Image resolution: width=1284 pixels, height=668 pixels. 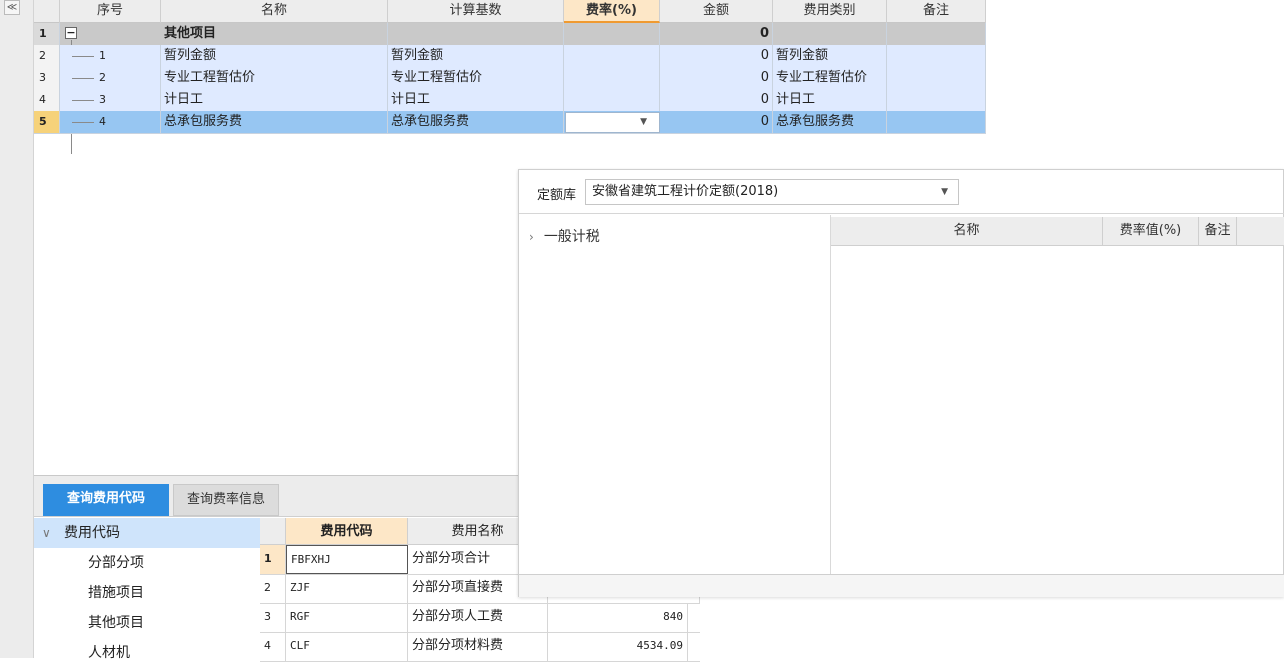 I want to click on row-seq: 2, so click(x=128, y=78).